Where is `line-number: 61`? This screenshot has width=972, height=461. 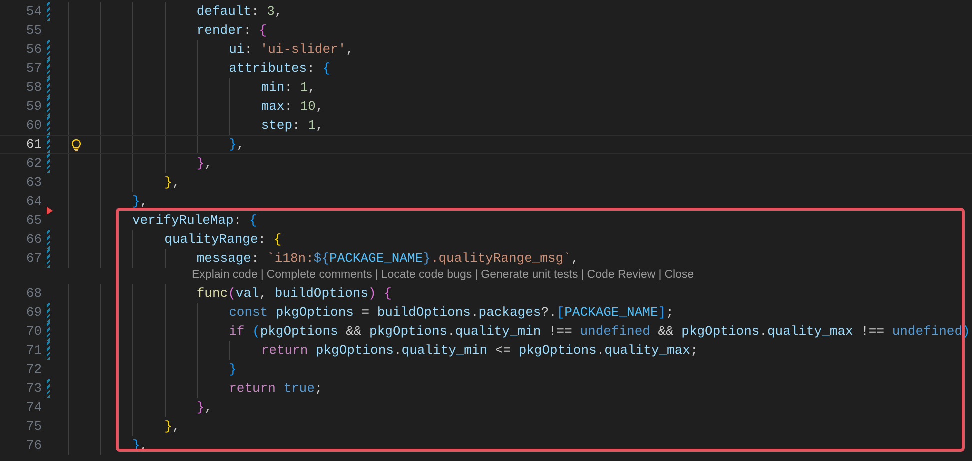
line-number: 61 is located at coordinates (33, 145).